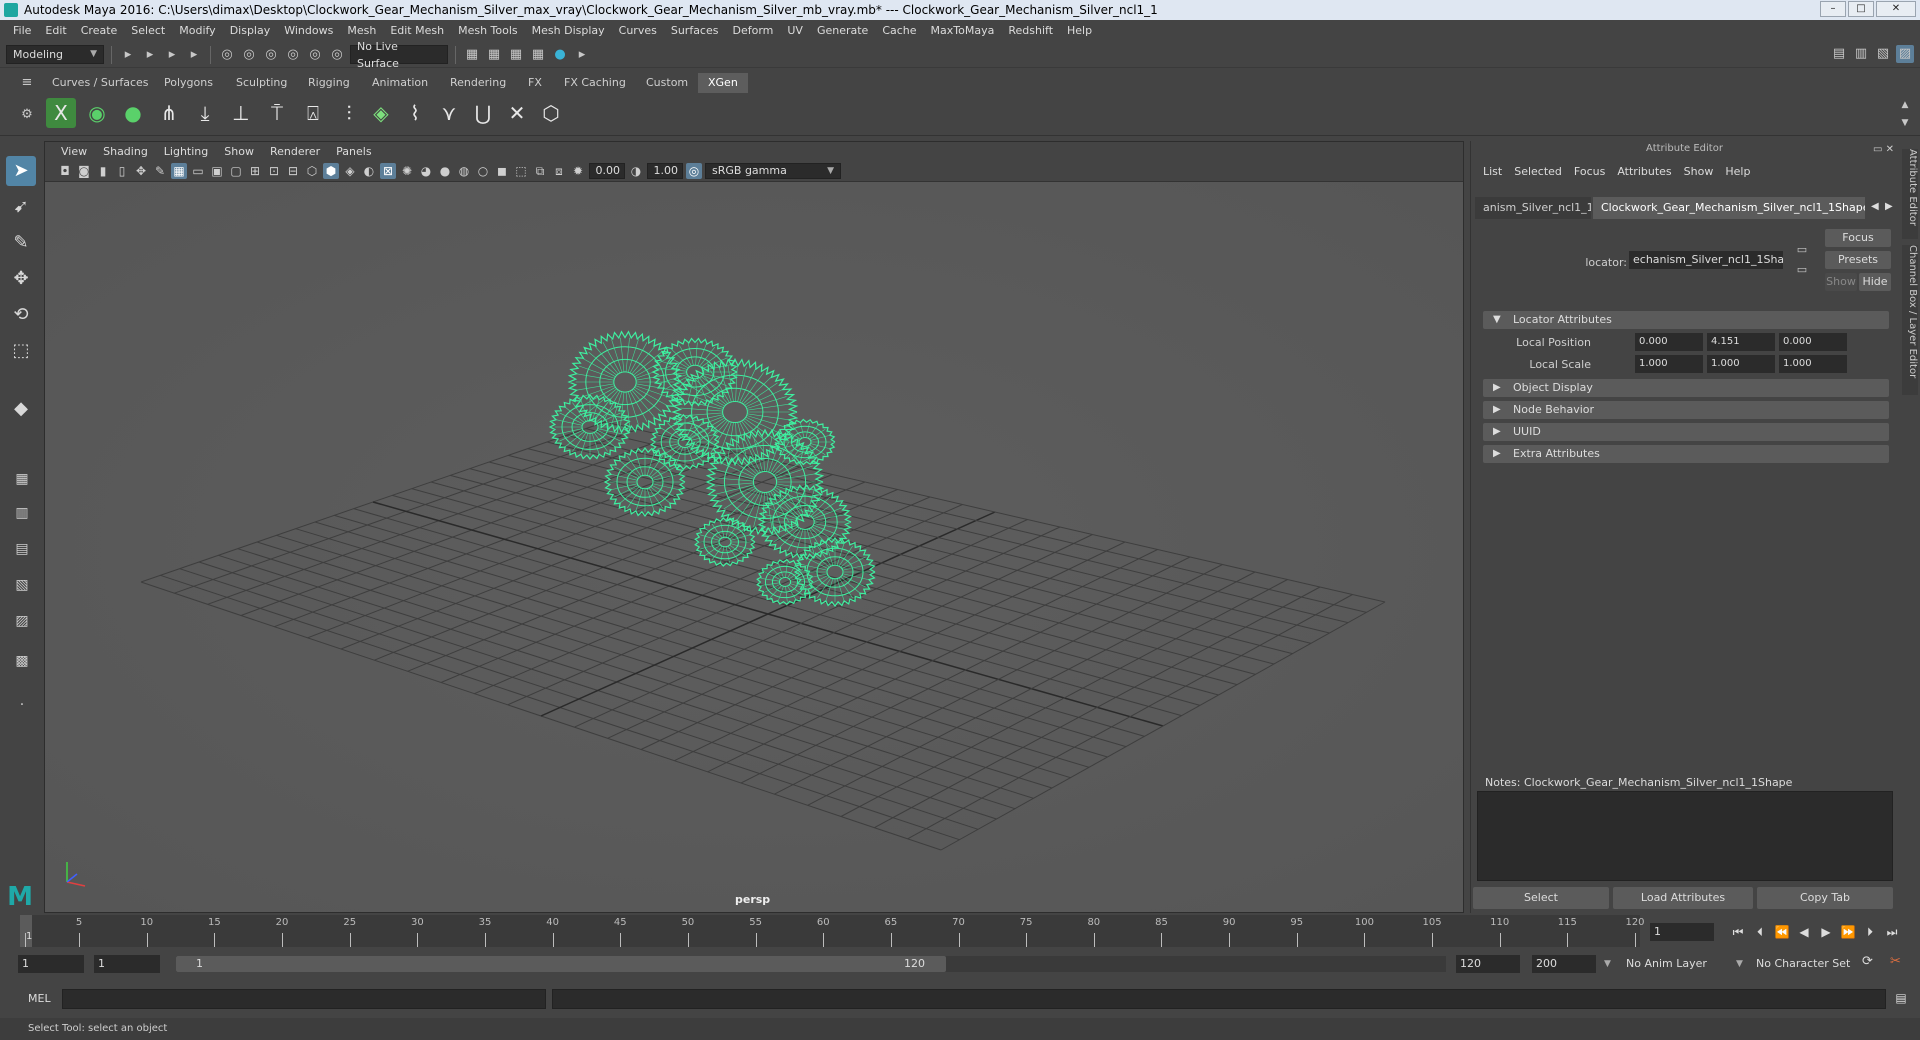 Image resolution: width=1920 pixels, height=1040 pixels. I want to click on menu-redshift: Redshift, so click(1030, 31).